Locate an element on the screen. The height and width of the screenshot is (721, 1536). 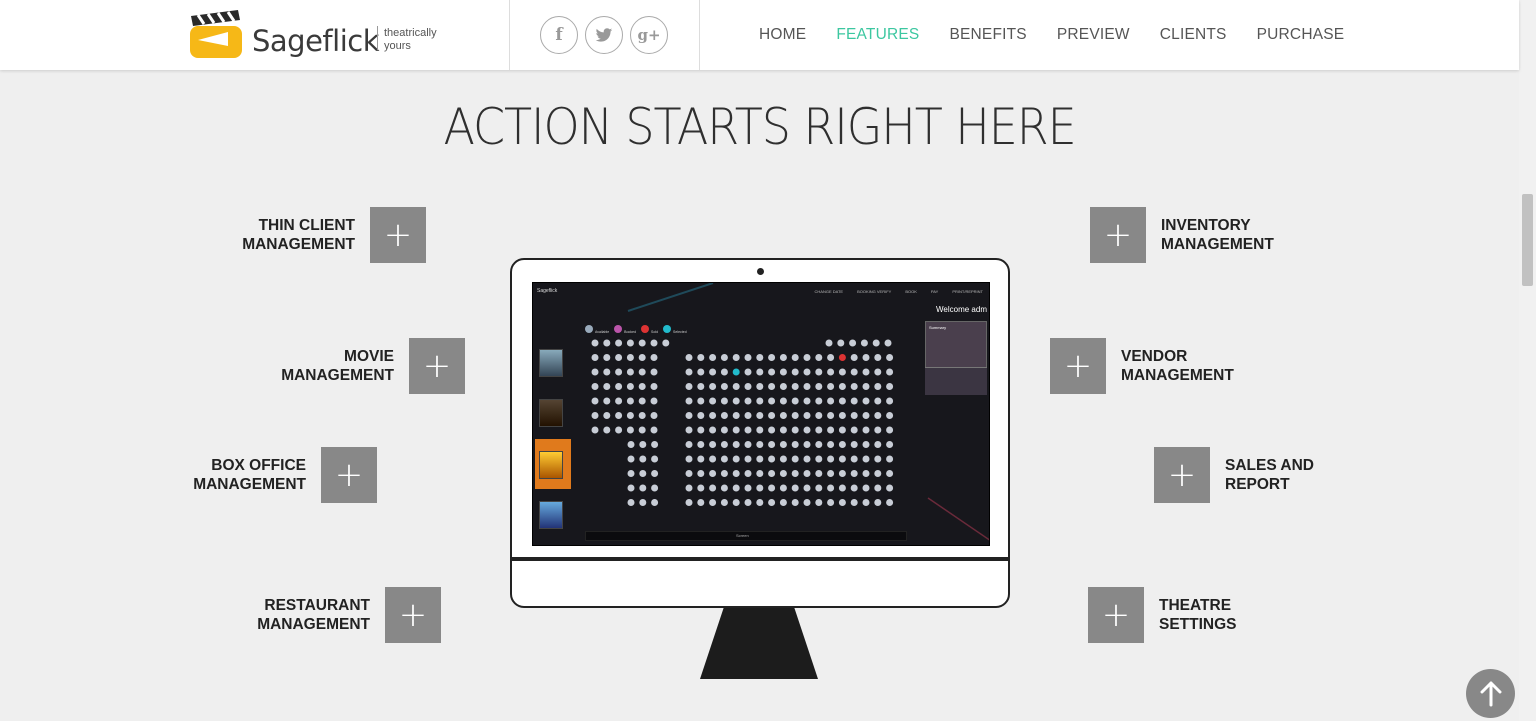
feature-inventory: + INVENTORY MANAGEMENT is located at coordinates (1182, 235).